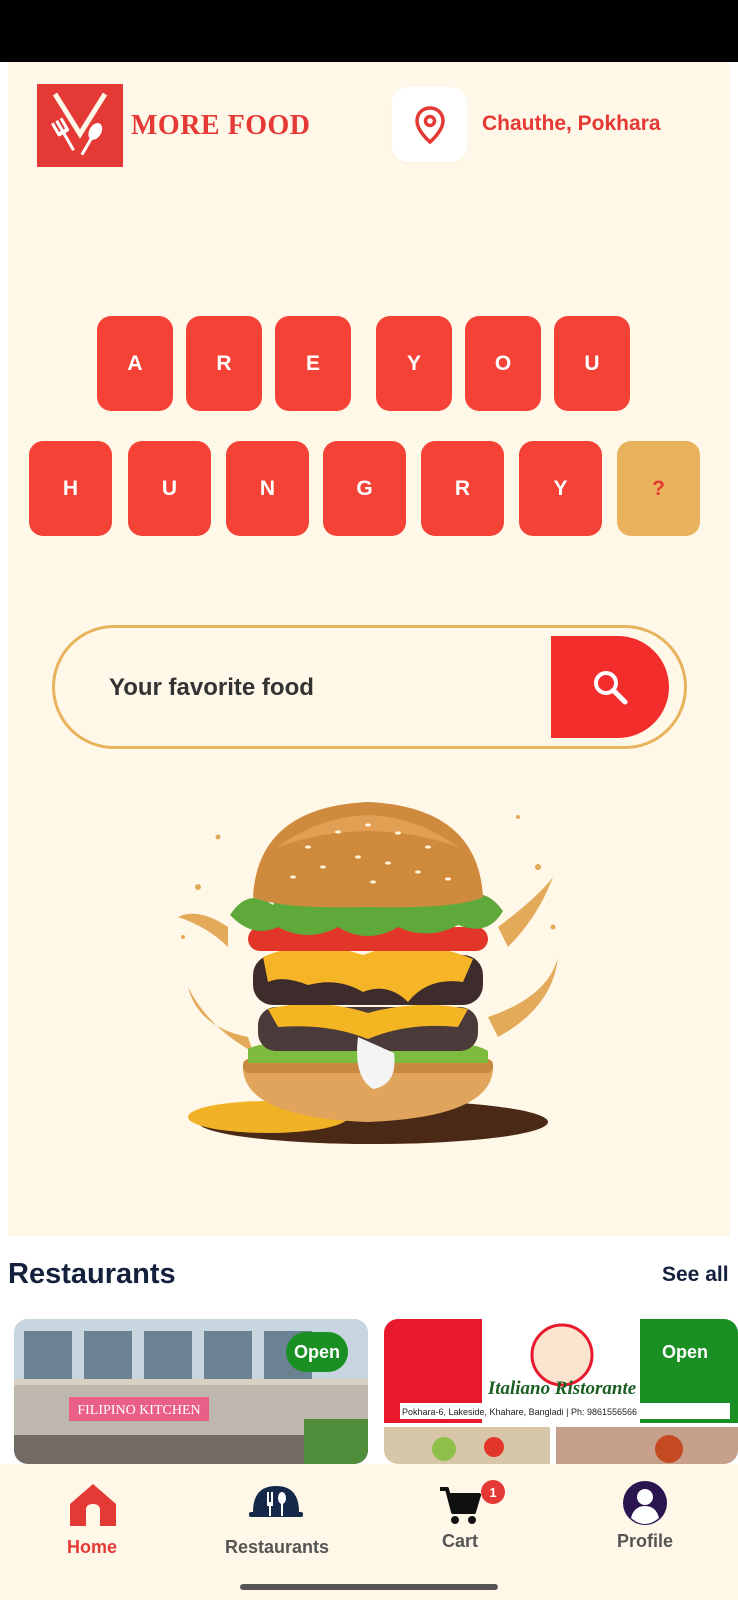 This screenshot has height=1600, width=738. Describe the element at coordinates (93, 1505) in the screenshot. I see `home-icon` at that location.